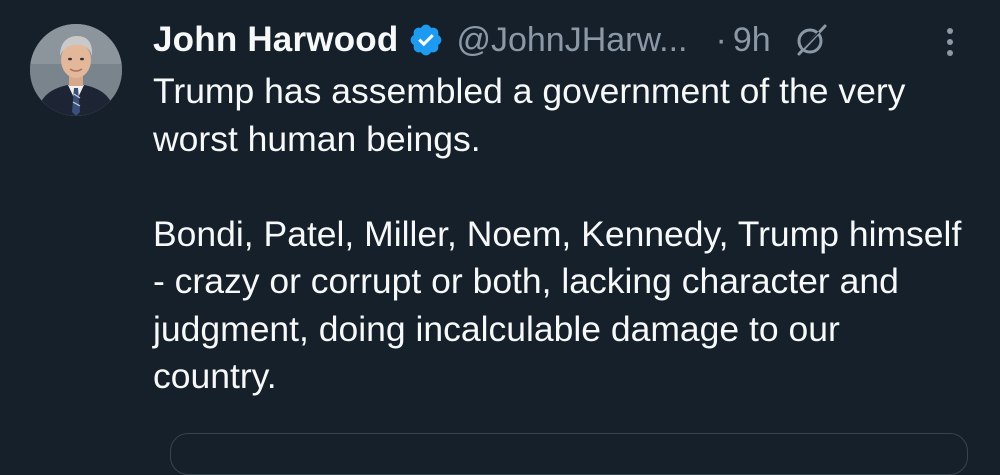 The image size is (1000, 475). I want to click on author-avatar, so click(76, 70).